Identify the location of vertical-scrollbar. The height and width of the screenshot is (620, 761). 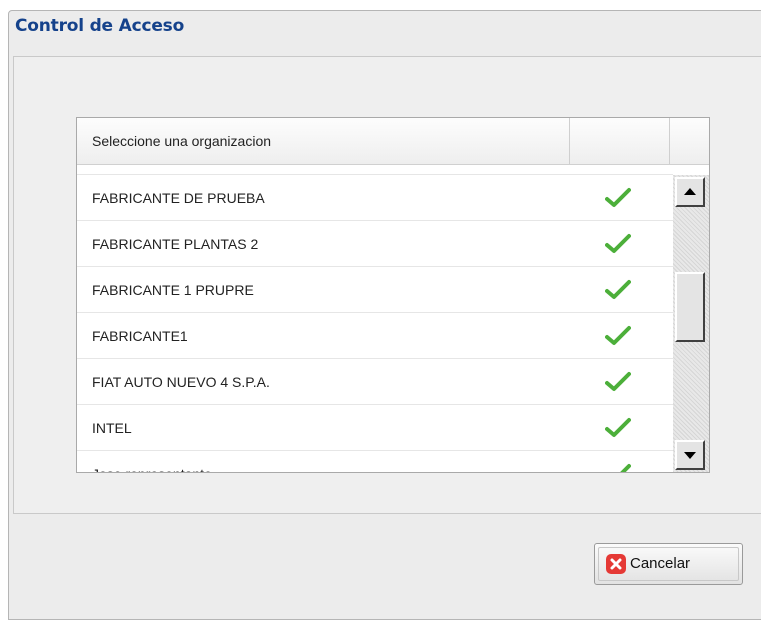
(691, 323).